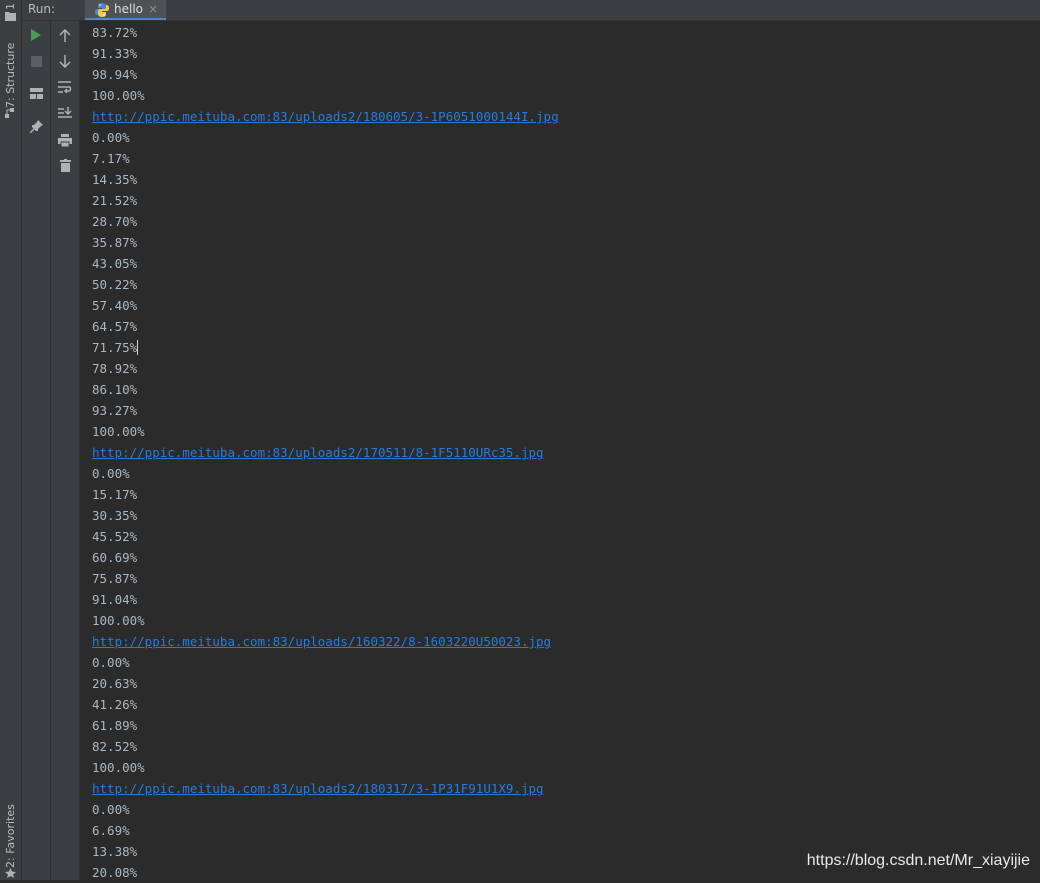 Image resolution: width=1040 pixels, height=883 pixels. Describe the element at coordinates (138, 347) in the screenshot. I see `text-caret` at that location.